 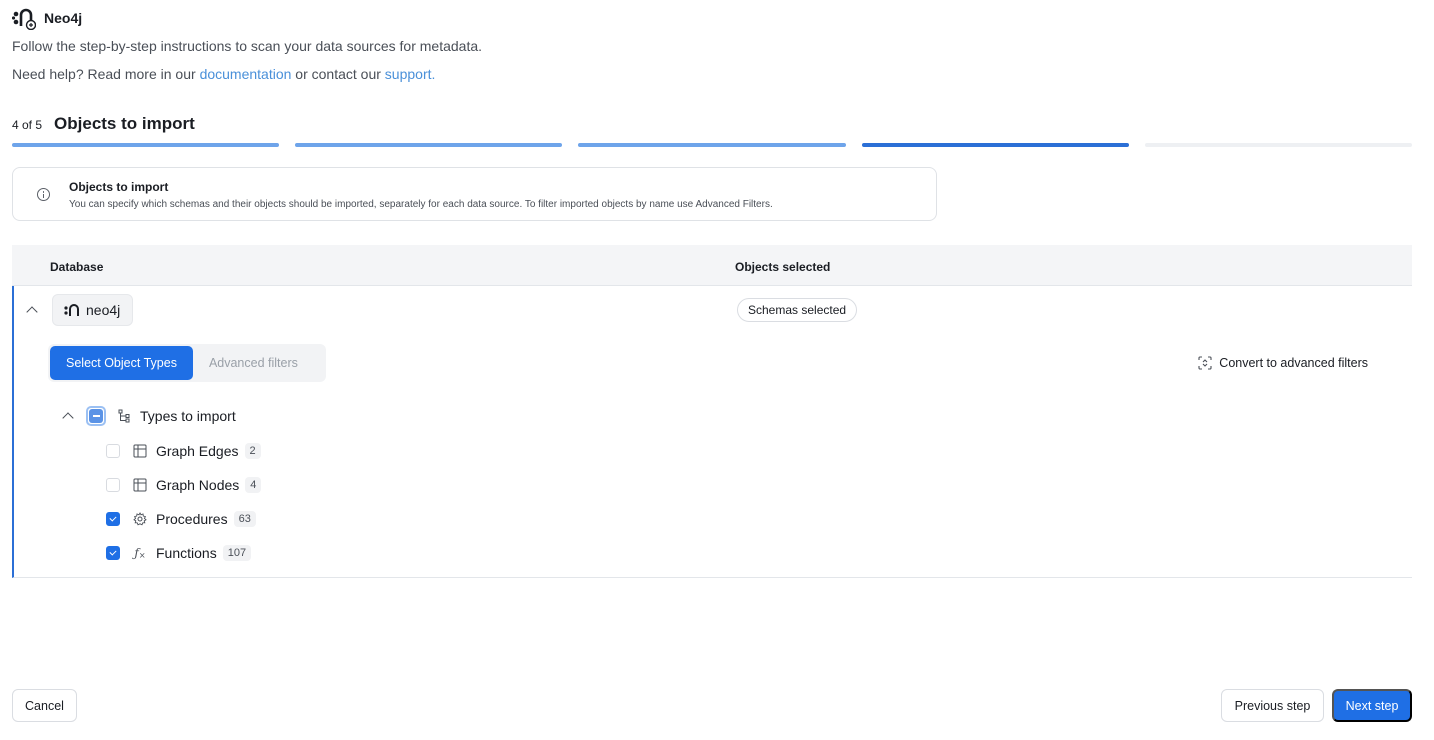 What do you see at coordinates (140, 519) in the screenshot?
I see `gear-icon` at bounding box center [140, 519].